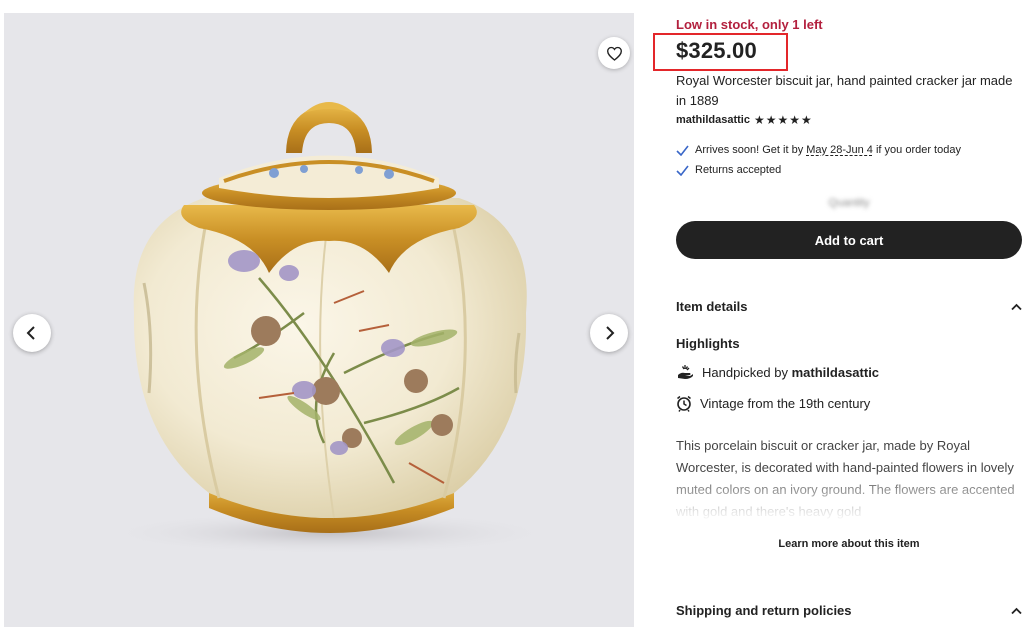 Image resolution: width=1024 pixels, height=633 pixels. Describe the element at coordinates (712, 306) in the screenshot. I see `item-details-title: Item details` at that location.